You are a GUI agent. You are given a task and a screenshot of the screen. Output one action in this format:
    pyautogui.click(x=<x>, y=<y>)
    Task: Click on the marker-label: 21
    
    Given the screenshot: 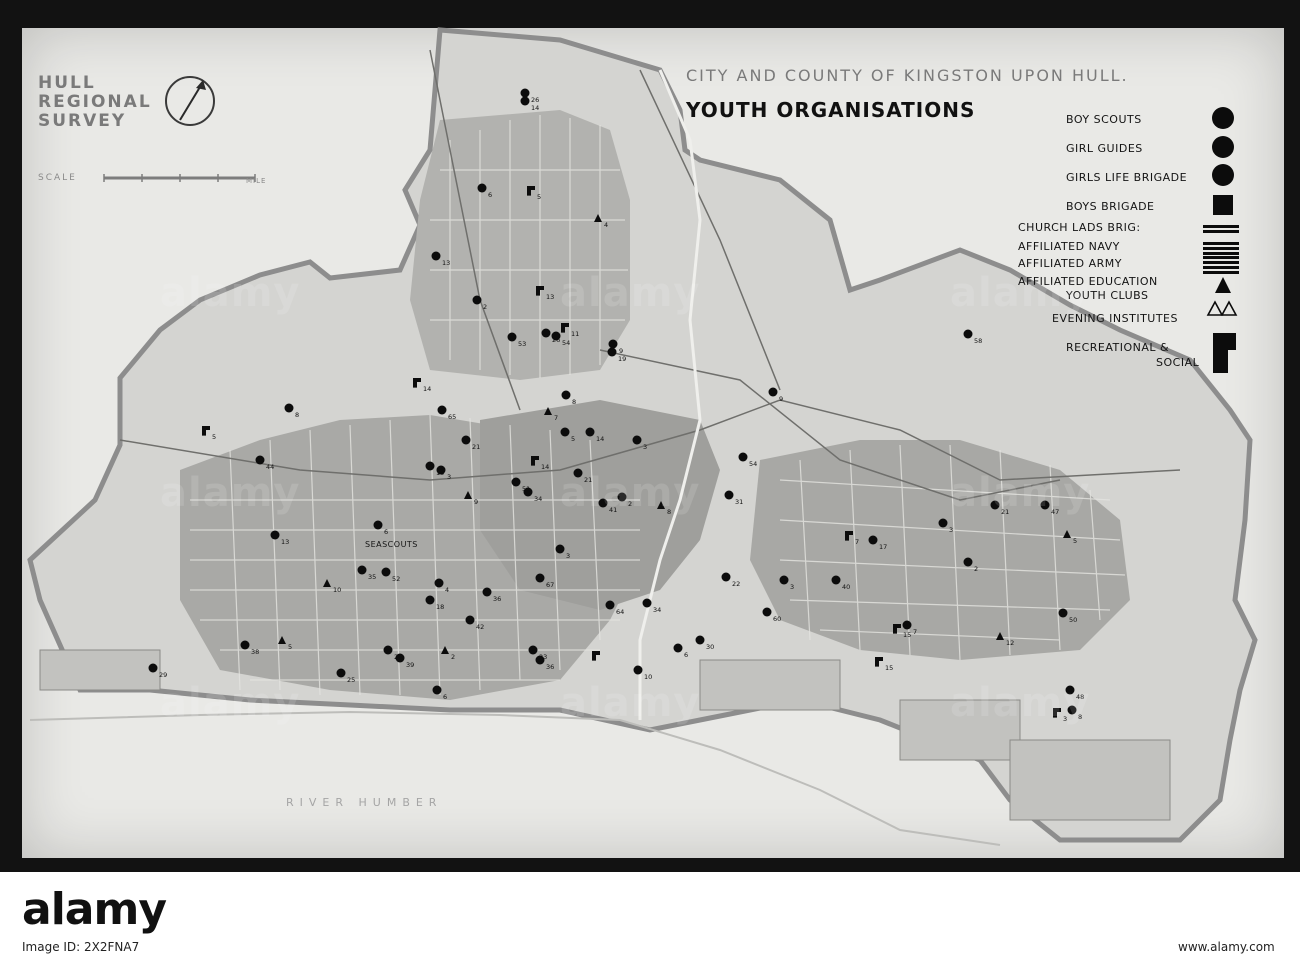 What is the action you would take?
    pyautogui.click(x=476, y=447)
    